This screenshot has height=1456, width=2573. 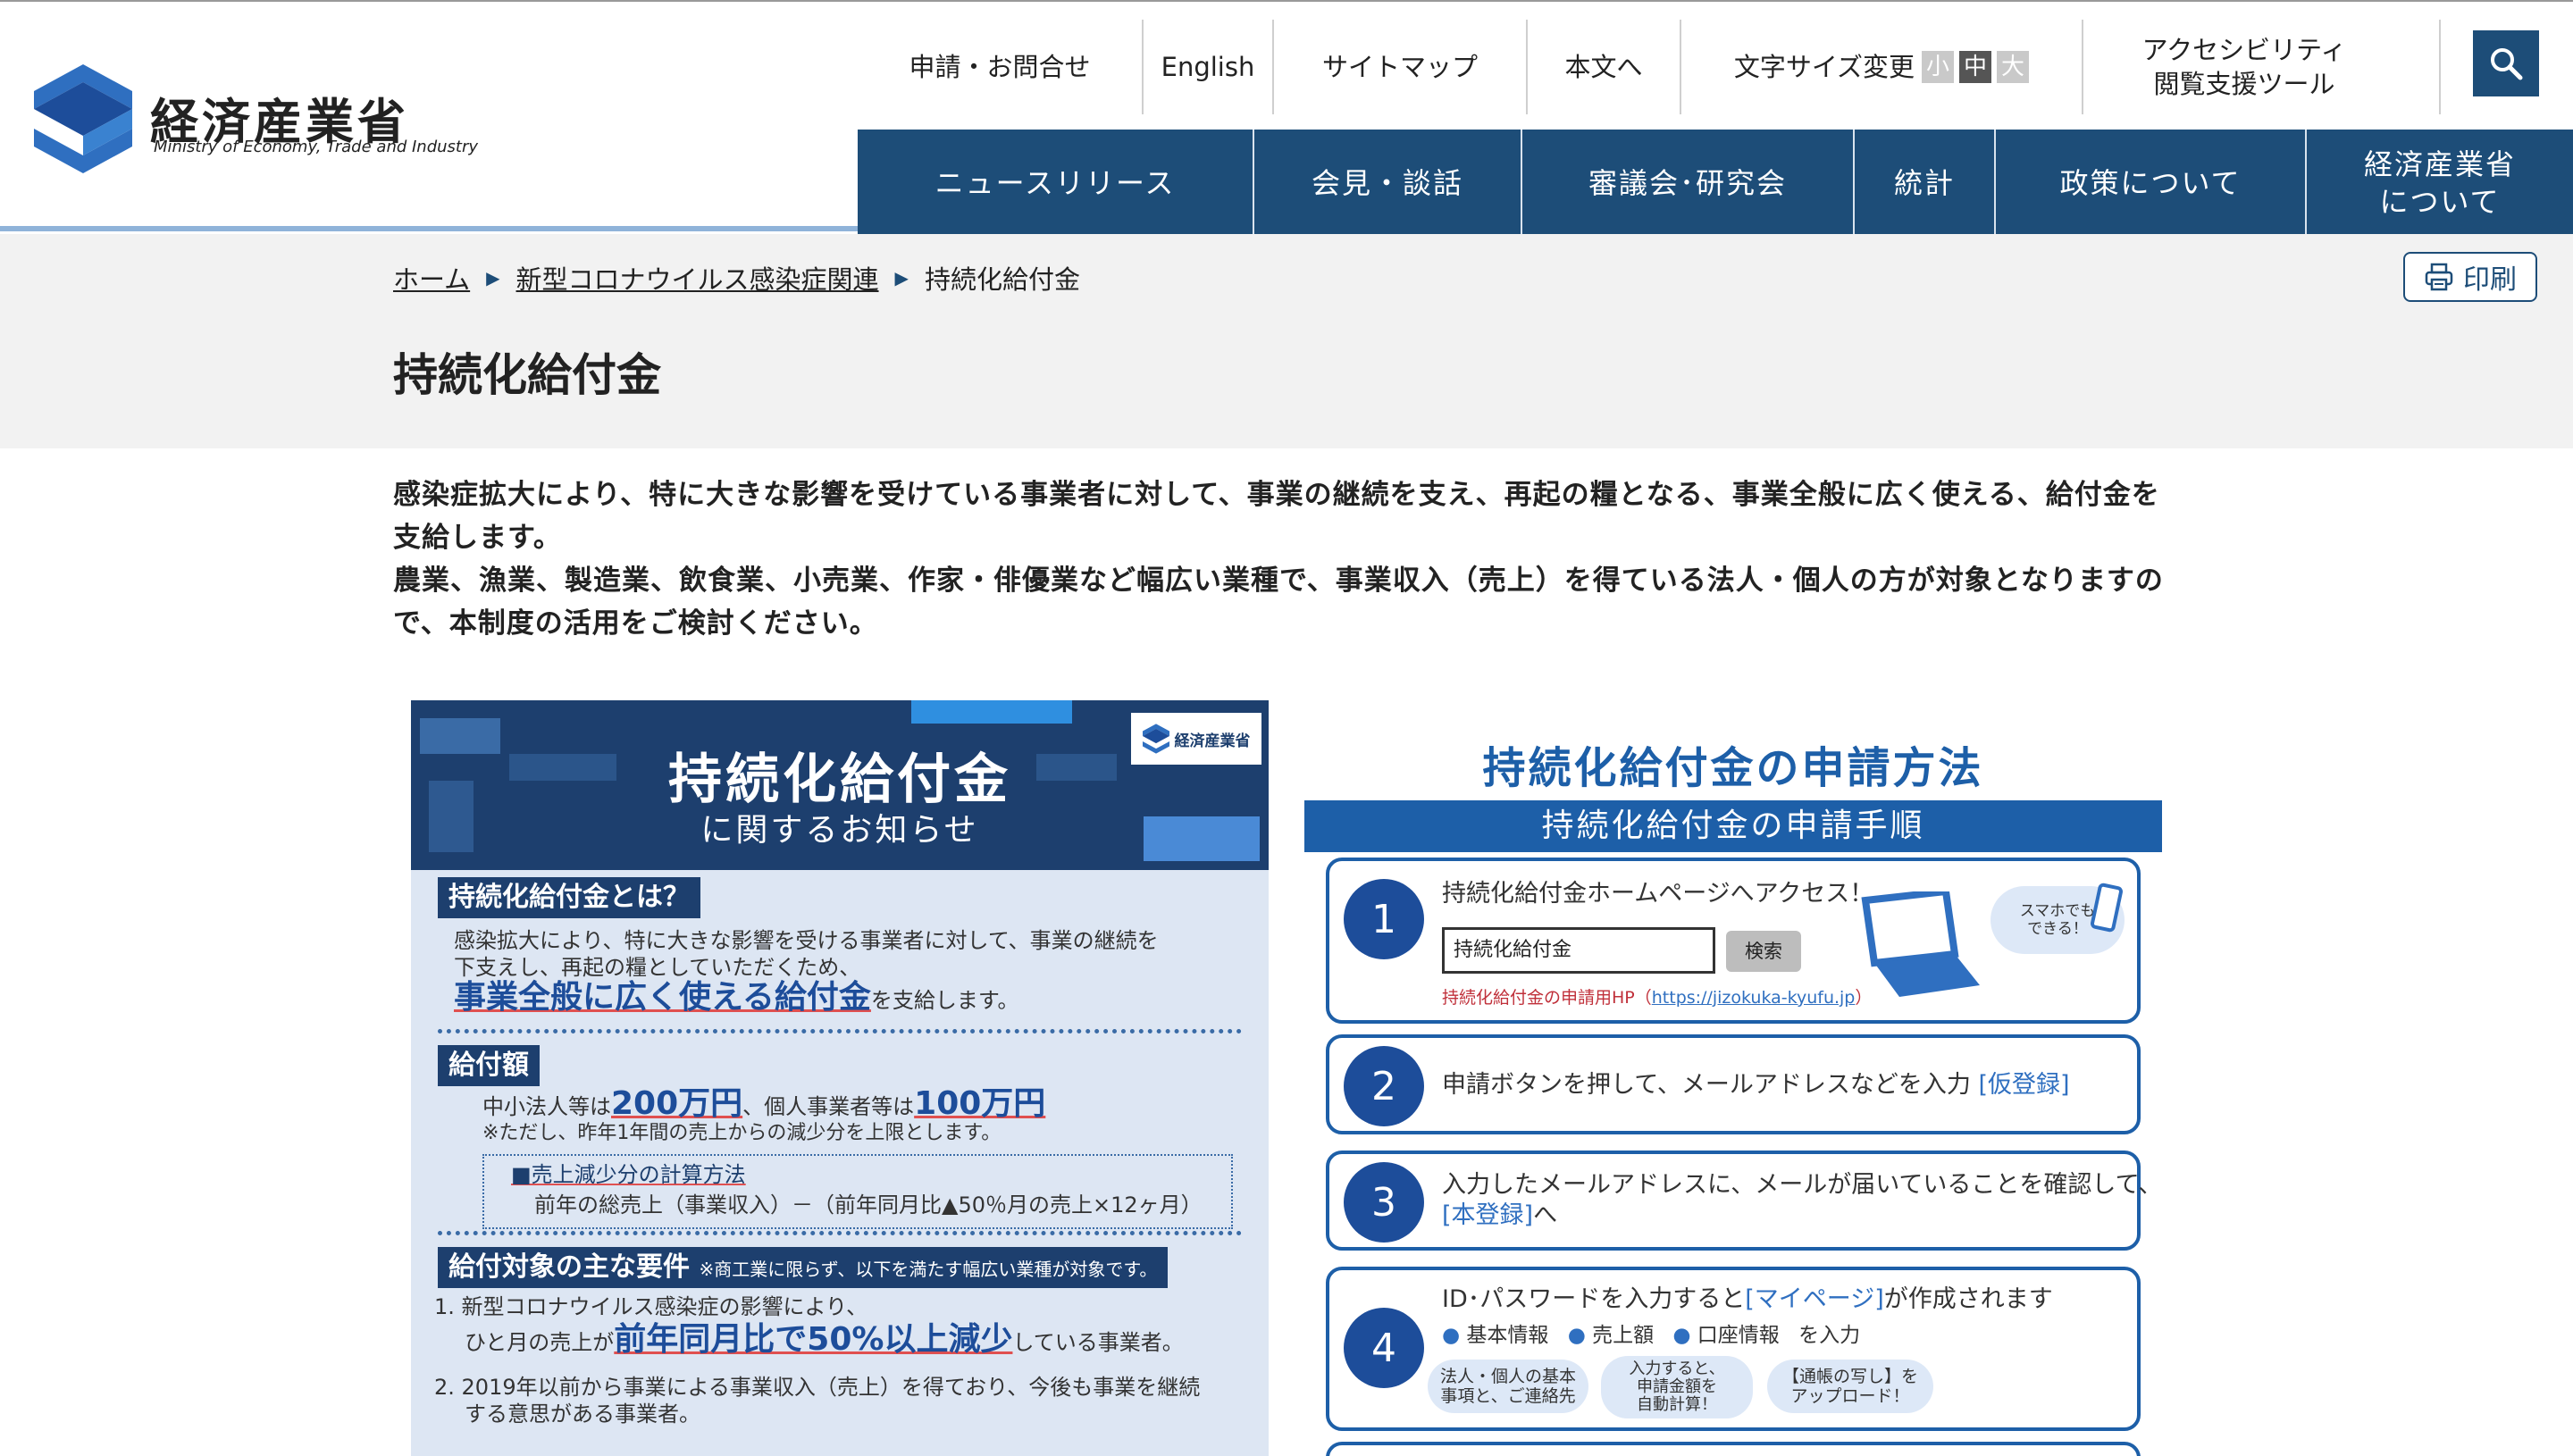 What do you see at coordinates (1738, 1335) in the screenshot?
I see `step4-item: 口座情報` at bounding box center [1738, 1335].